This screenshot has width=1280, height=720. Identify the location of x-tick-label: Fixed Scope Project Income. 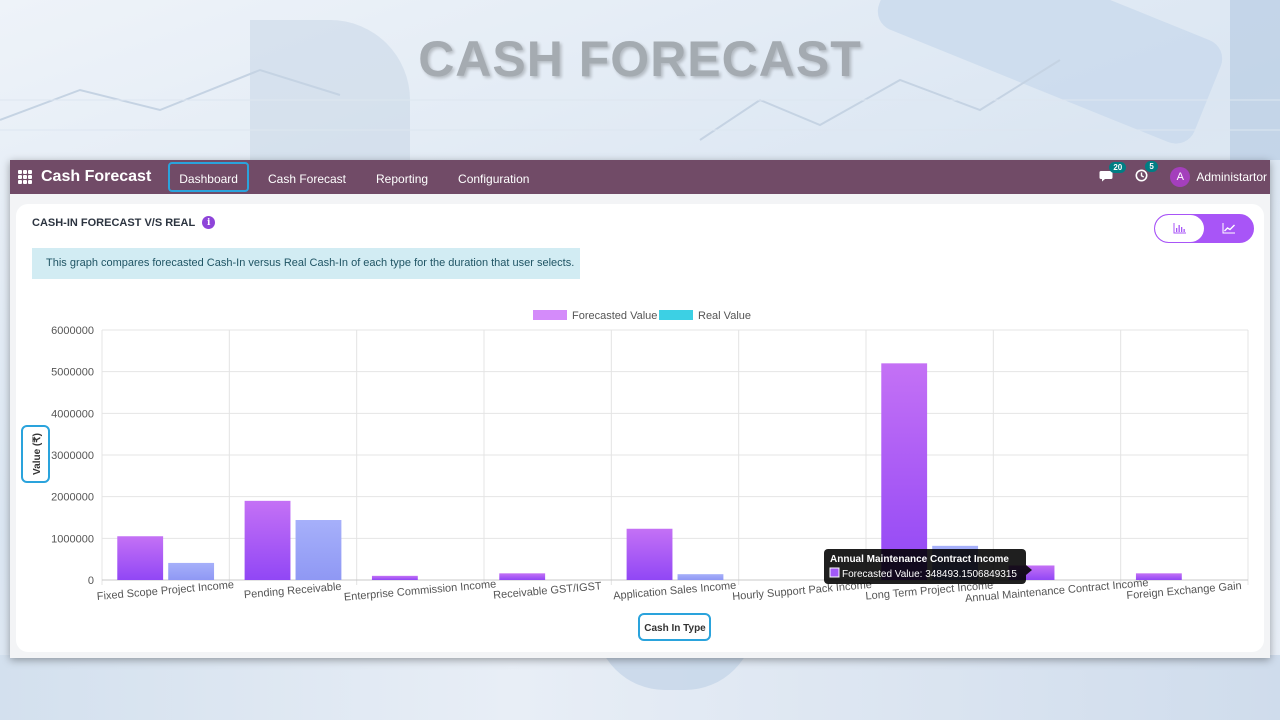
(165, 591).